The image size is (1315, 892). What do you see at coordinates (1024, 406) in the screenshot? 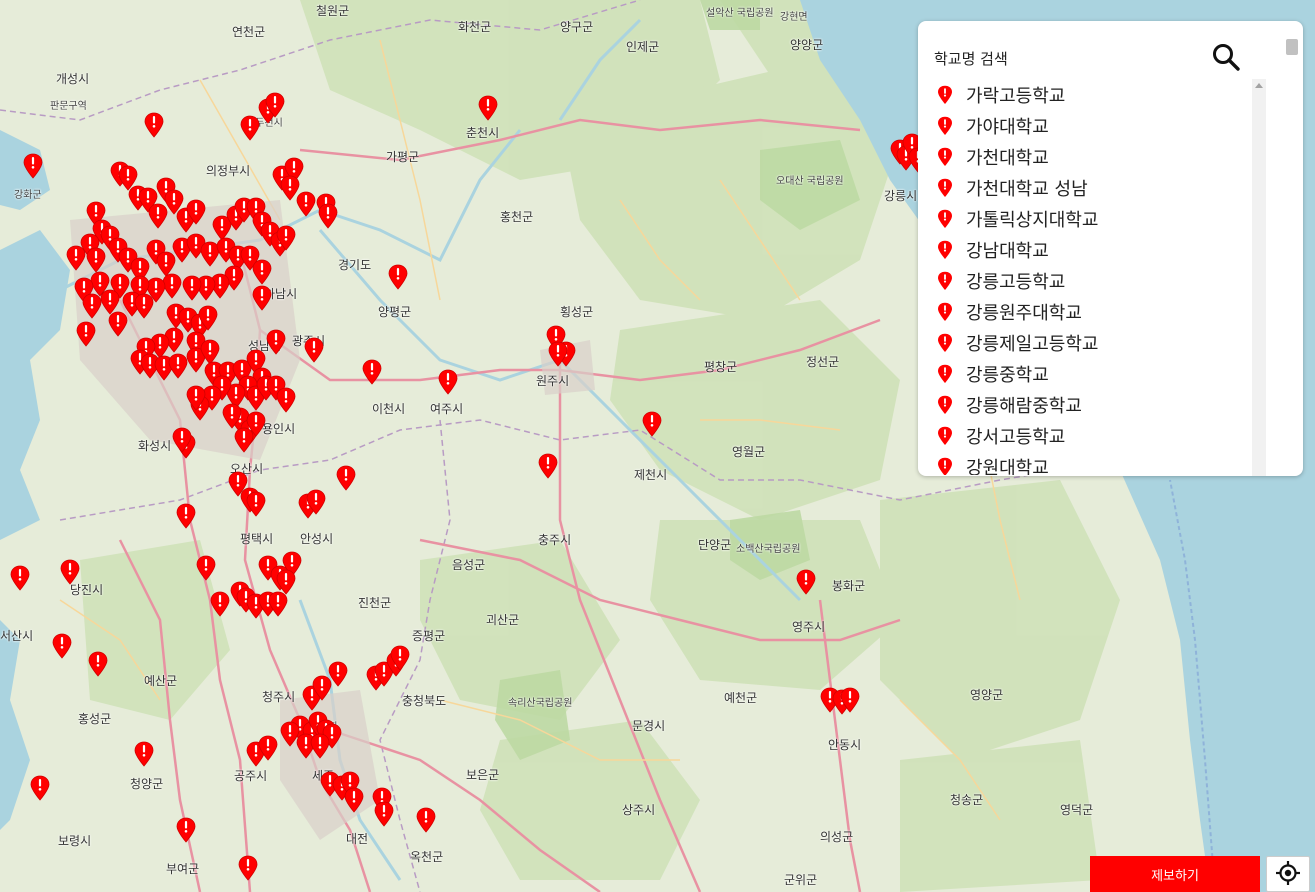
I see `school-name: 강릉해람중학교` at bounding box center [1024, 406].